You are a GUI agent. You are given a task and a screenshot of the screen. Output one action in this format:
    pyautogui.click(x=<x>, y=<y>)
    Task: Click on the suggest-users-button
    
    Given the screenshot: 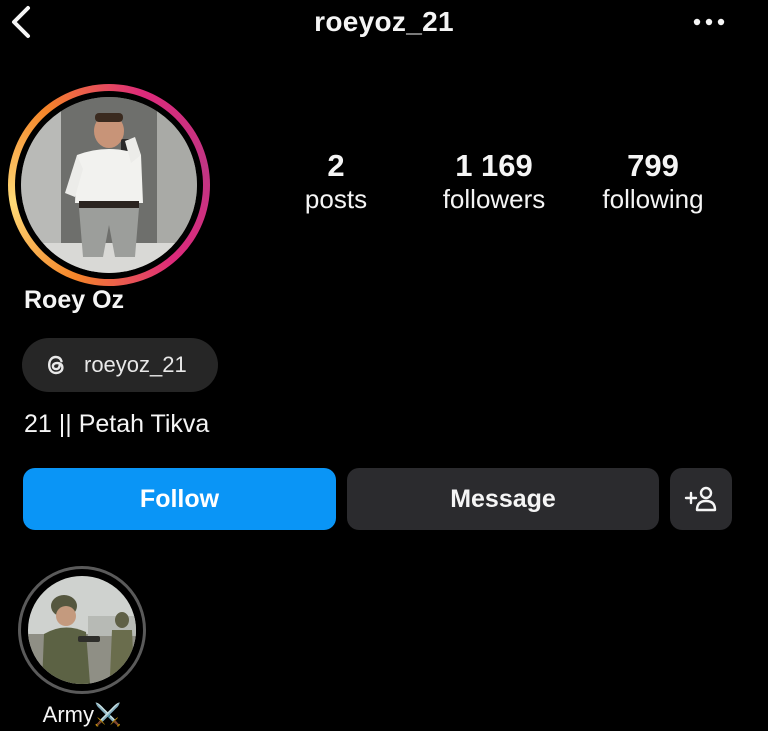 What is the action you would take?
    pyautogui.click(x=701, y=499)
    